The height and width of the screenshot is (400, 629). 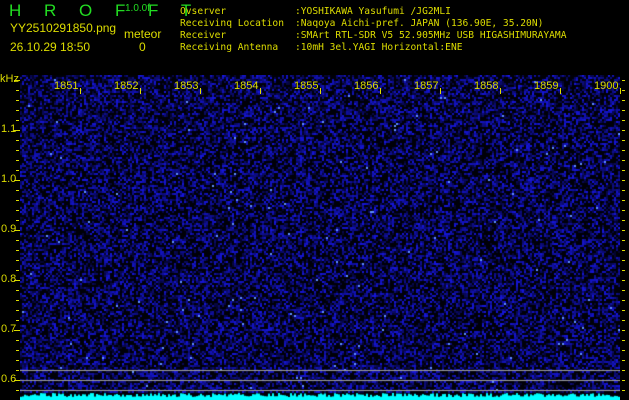 I want to click on version: 1.0.0f, so click(x=137, y=8).